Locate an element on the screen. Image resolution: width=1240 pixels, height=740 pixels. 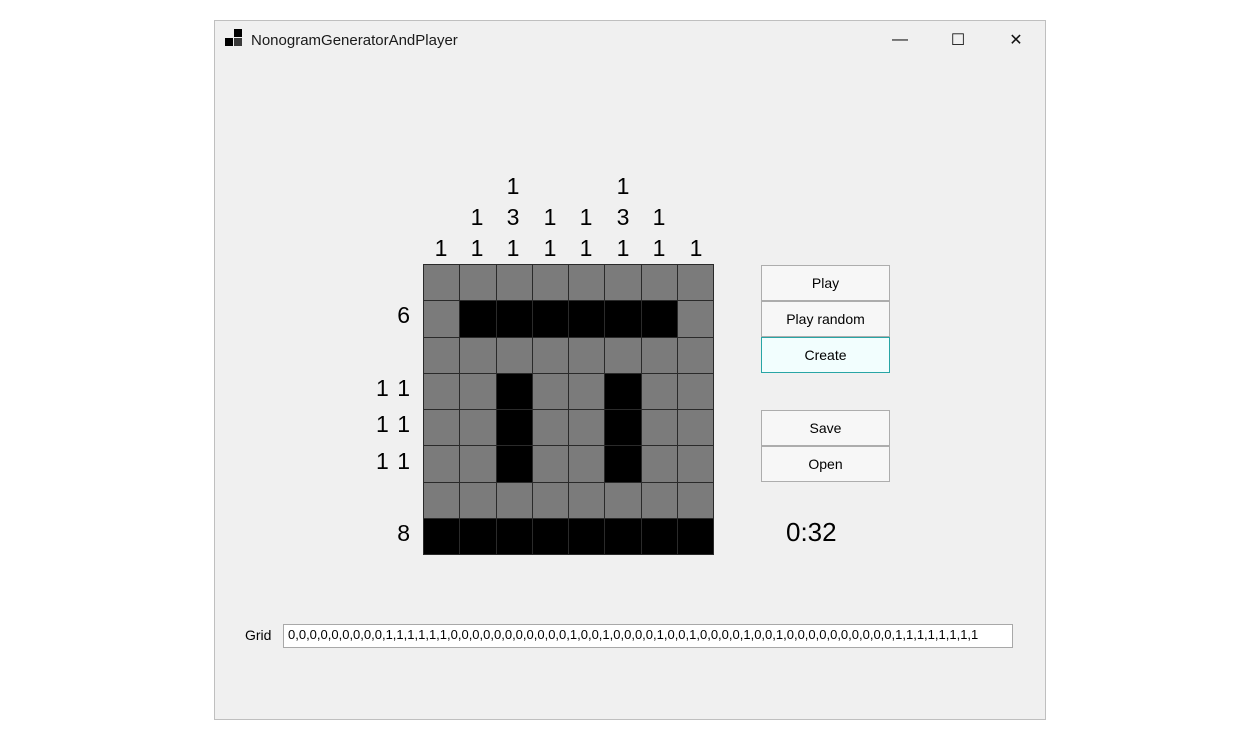
title-bar: NonogramGeneratorAndPlayer — ☐ ✕ is located at coordinates (630, 41).